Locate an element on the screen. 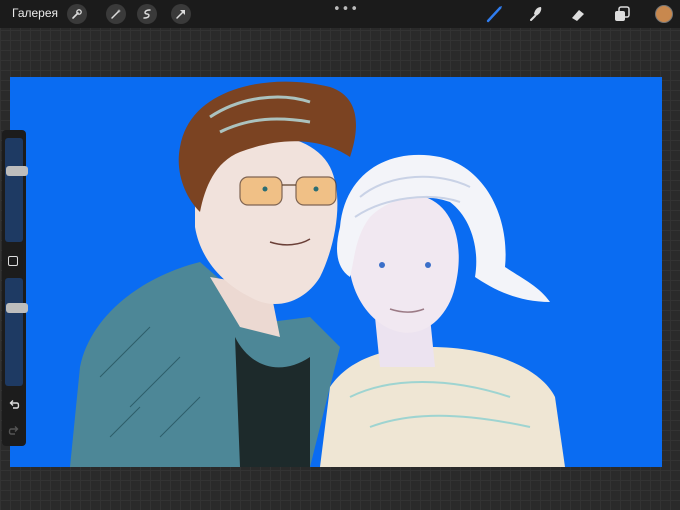 The image size is (680, 510). smudge-tool-button is located at coordinates (536, 14).